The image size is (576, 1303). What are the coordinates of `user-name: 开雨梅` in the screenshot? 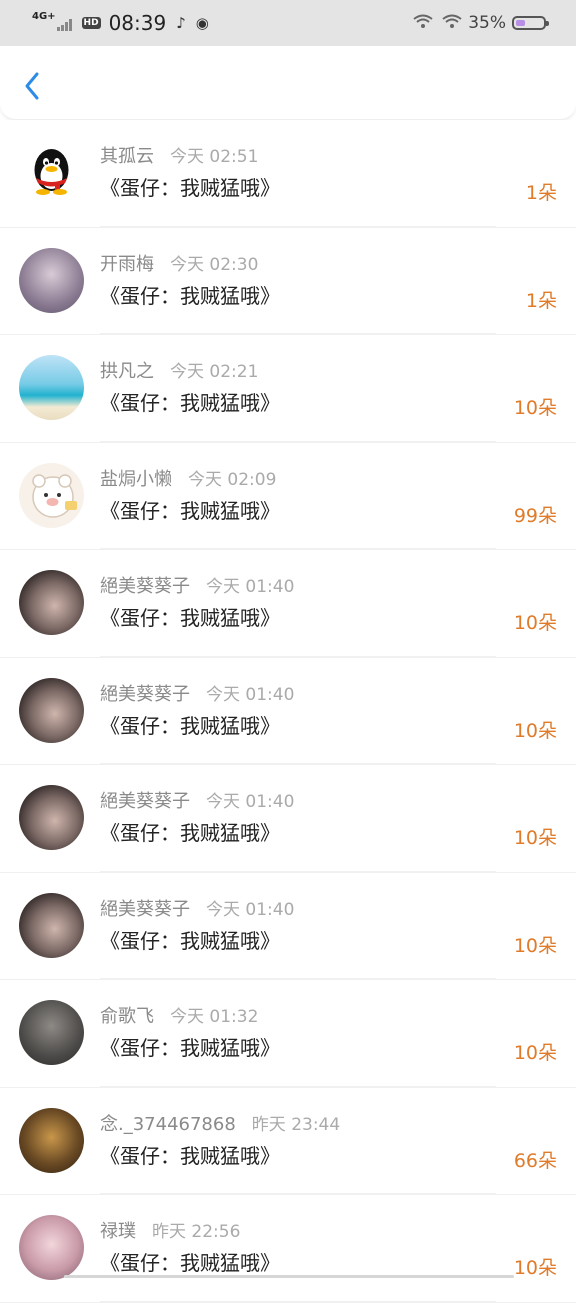 It's located at (127, 264).